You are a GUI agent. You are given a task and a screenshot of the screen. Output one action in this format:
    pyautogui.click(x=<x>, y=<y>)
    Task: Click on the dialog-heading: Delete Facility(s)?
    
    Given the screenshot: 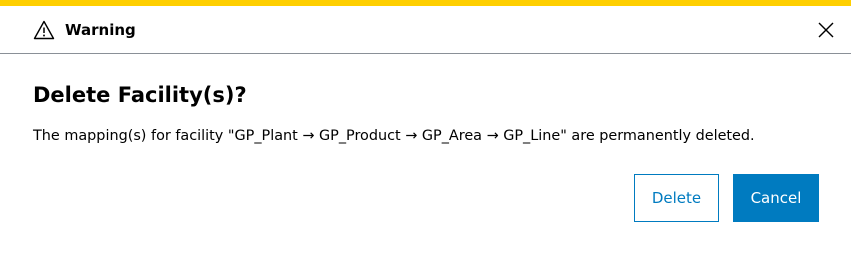 What is the action you would take?
    pyautogui.click(x=140, y=95)
    